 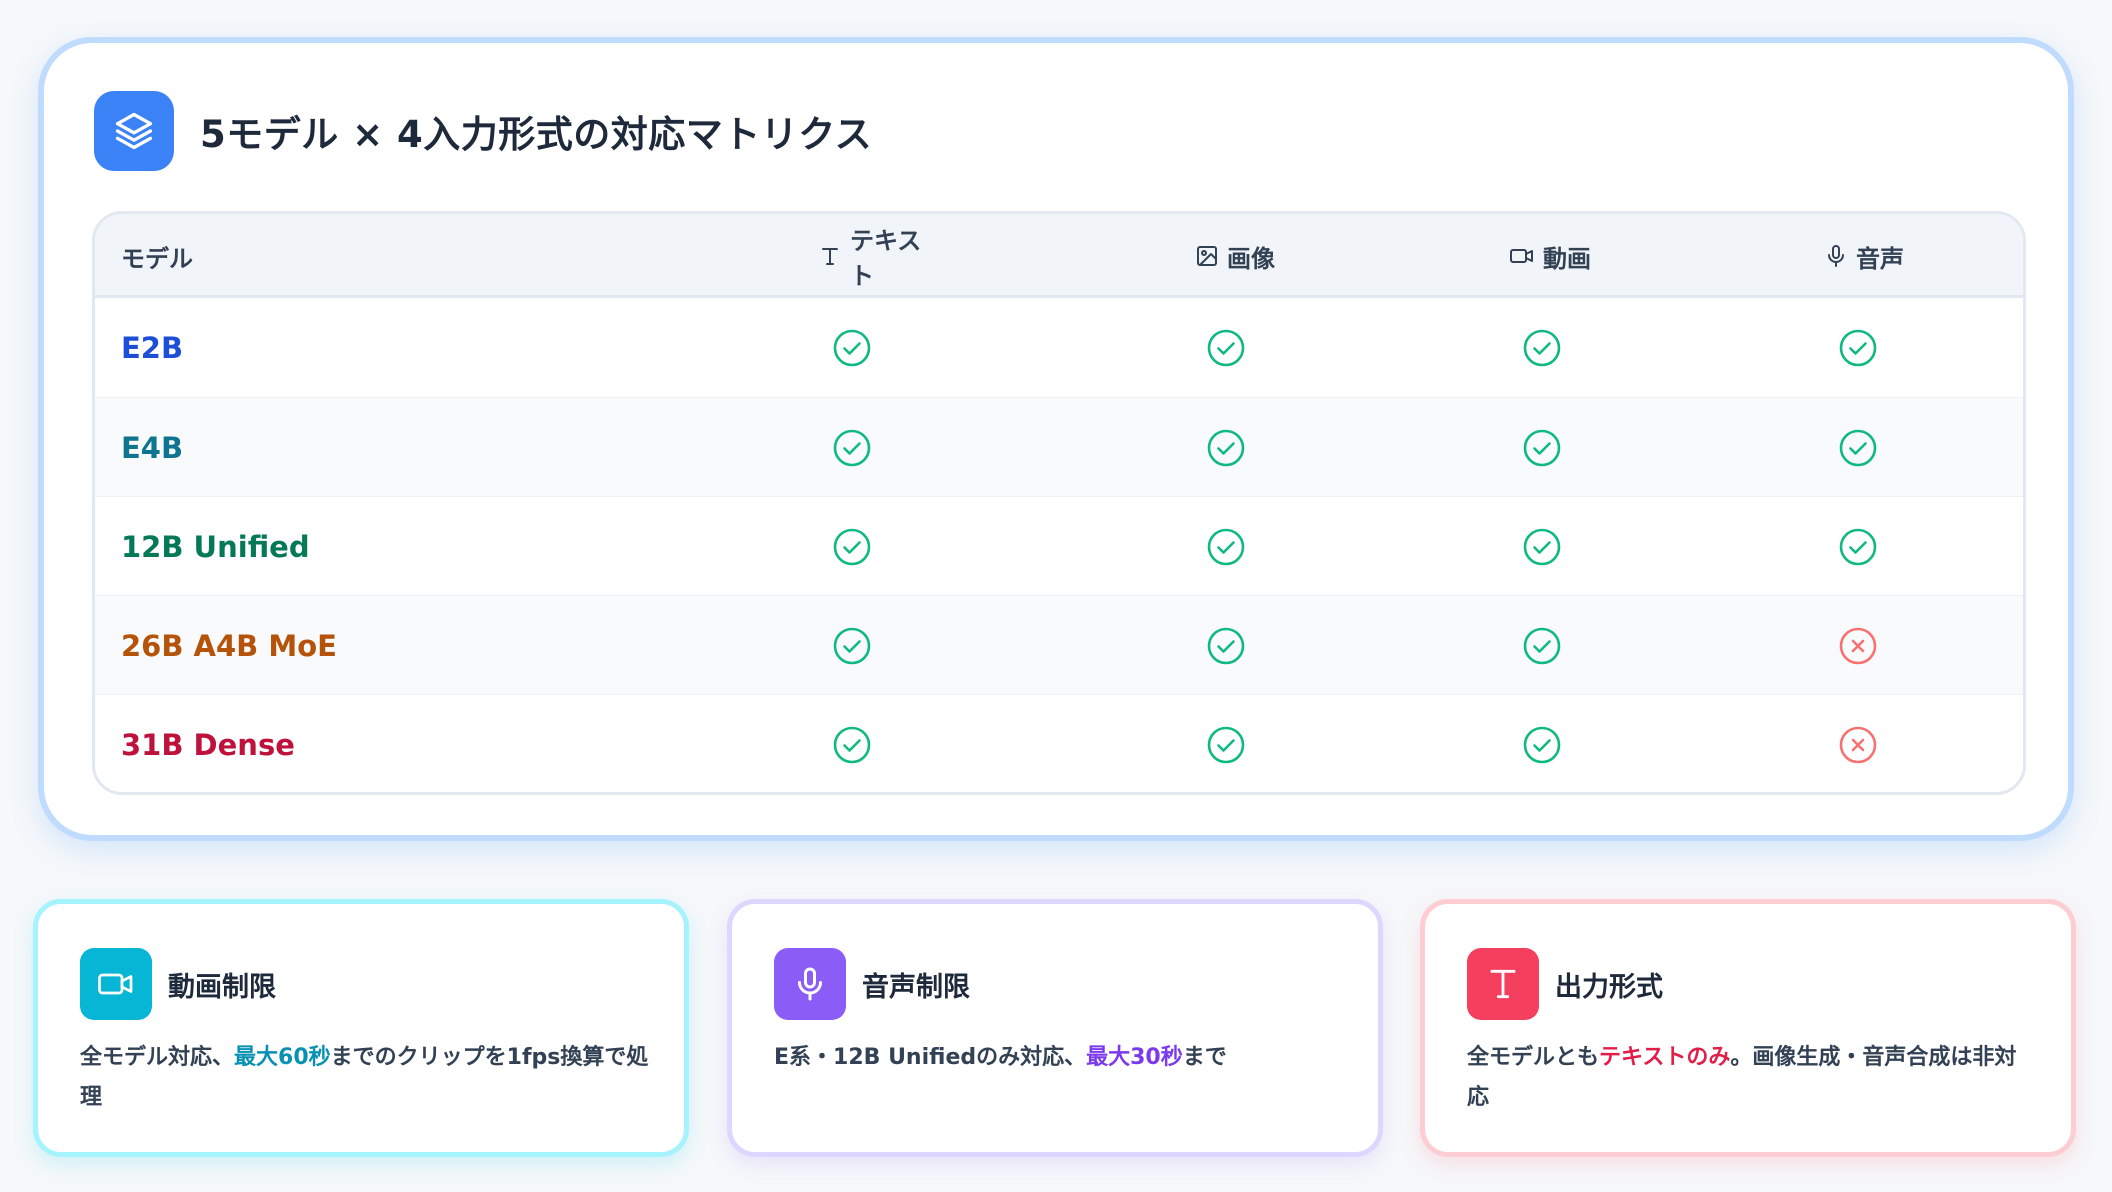 I want to click on header-audio: 音声, so click(x=1874, y=256).